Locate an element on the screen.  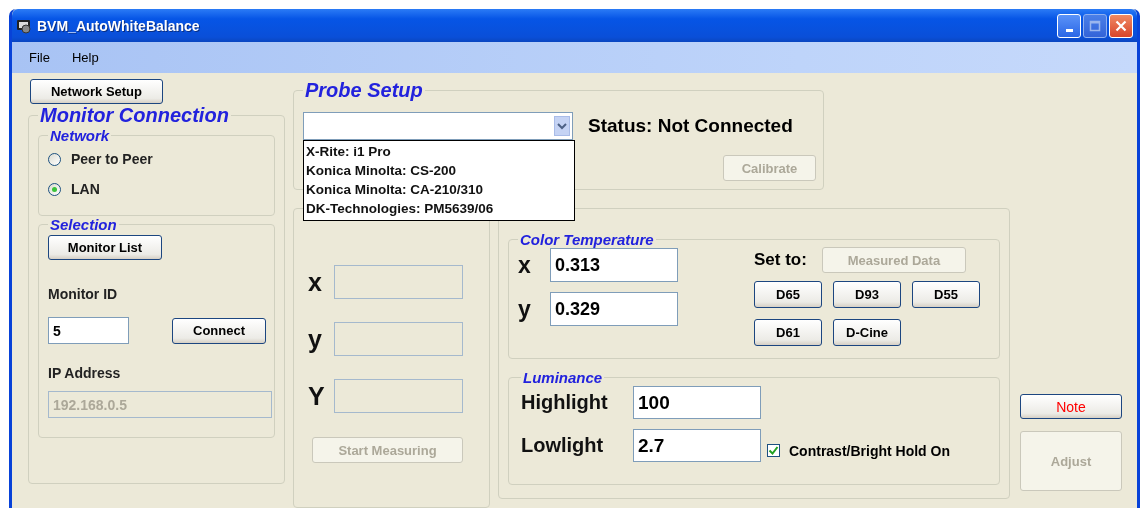
field-label: Lowlight is located at coordinates (563, 445).